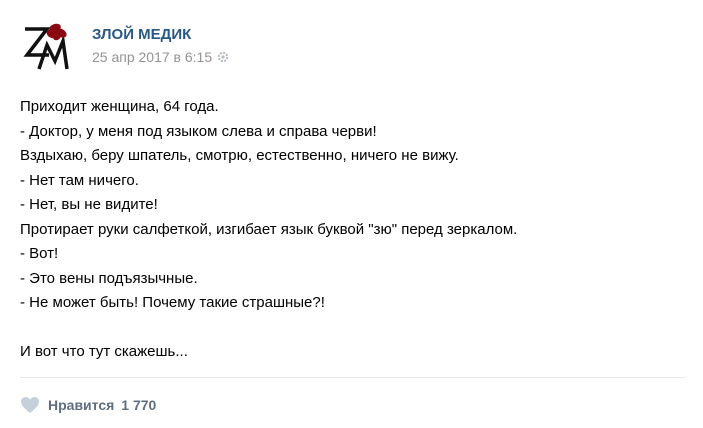 Image resolution: width=703 pixels, height=428 pixels. What do you see at coordinates (109, 278) in the screenshot?
I see `post-text-line: - Это вены подъязычные.` at bounding box center [109, 278].